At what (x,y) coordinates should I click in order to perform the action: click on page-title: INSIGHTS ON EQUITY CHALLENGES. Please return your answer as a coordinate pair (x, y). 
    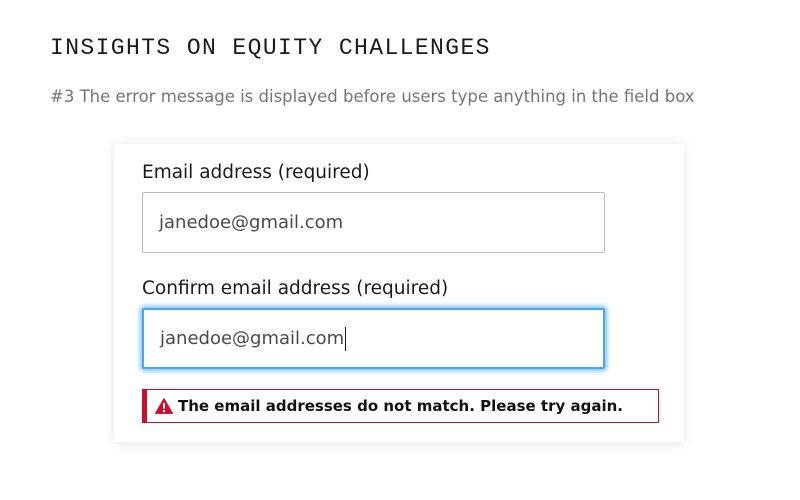
    Looking at the image, I should click on (270, 48).